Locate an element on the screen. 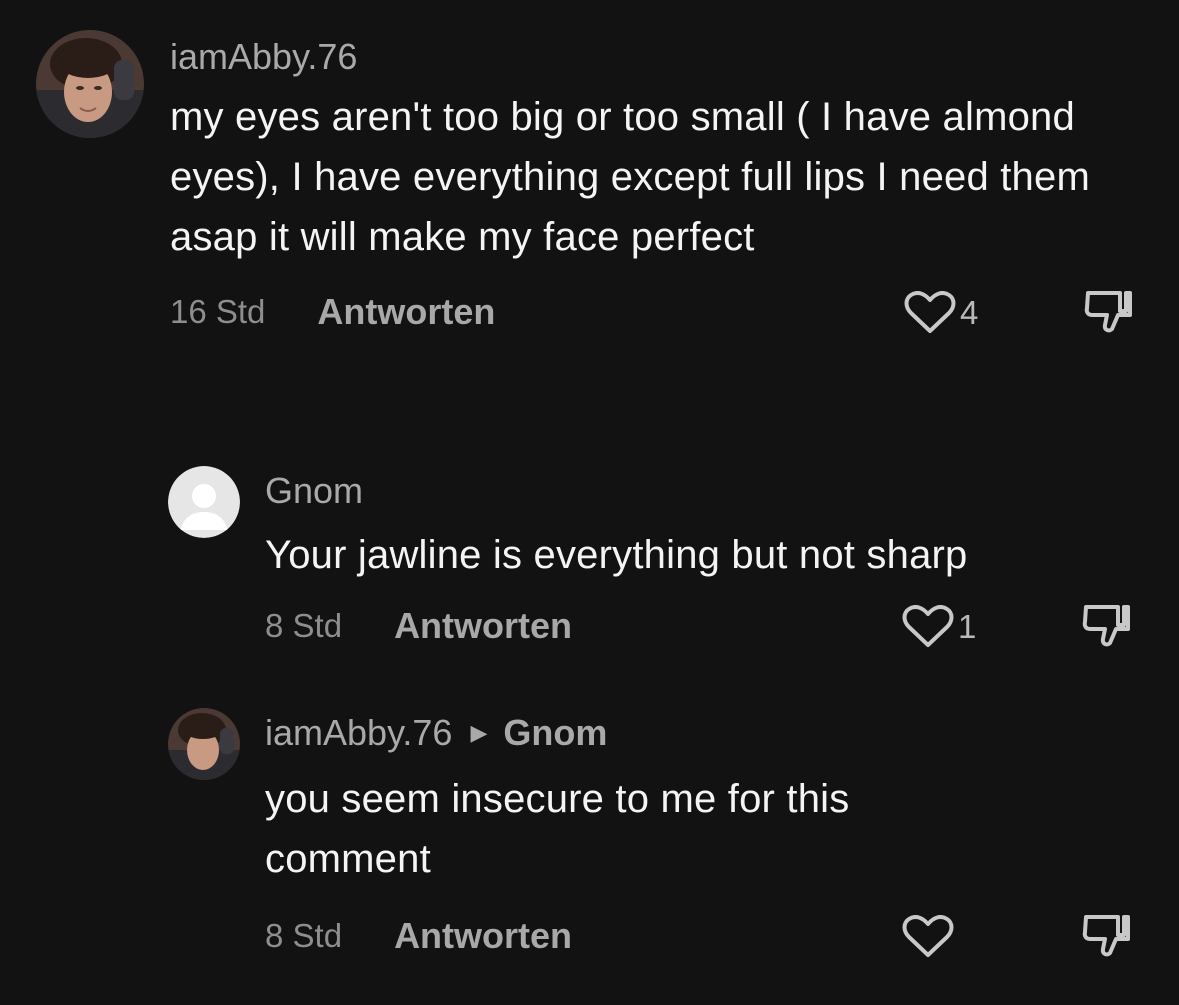  comment-text: you seem insecure to me for this comment is located at coordinates (557, 829).